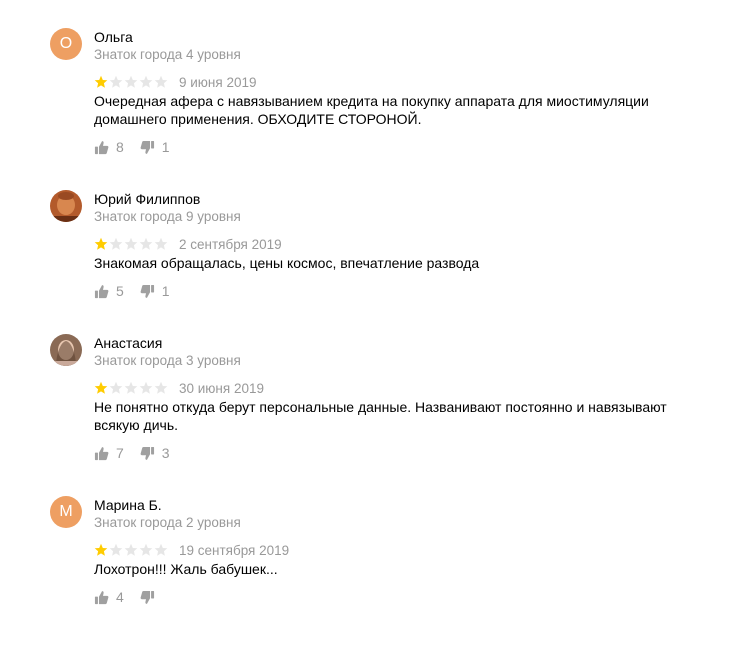  I want to click on rating-row: 2 сентября 2019, so click(188, 244).